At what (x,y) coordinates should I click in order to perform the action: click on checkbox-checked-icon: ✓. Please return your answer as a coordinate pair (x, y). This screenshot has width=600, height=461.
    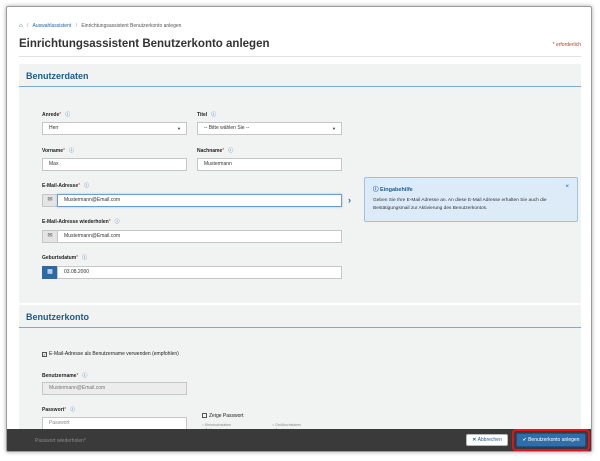
    Looking at the image, I should click on (44, 354).